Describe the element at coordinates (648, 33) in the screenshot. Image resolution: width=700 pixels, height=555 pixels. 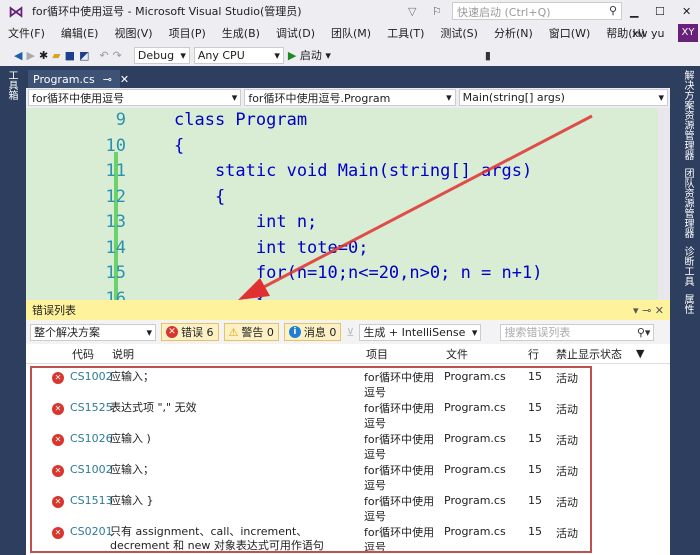
I see `user-name: xw yu` at that location.